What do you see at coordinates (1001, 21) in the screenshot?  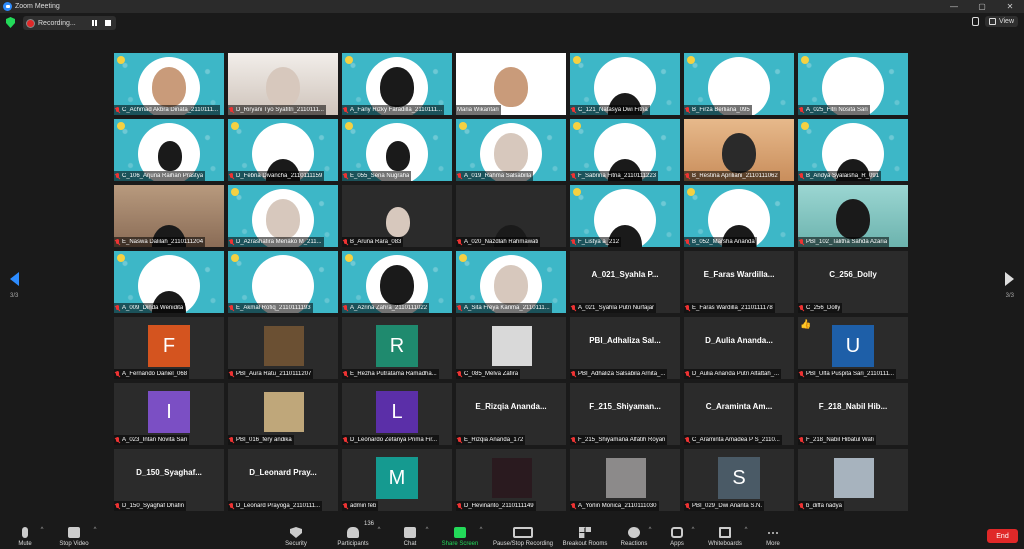 I see `view-button: View` at bounding box center [1001, 21].